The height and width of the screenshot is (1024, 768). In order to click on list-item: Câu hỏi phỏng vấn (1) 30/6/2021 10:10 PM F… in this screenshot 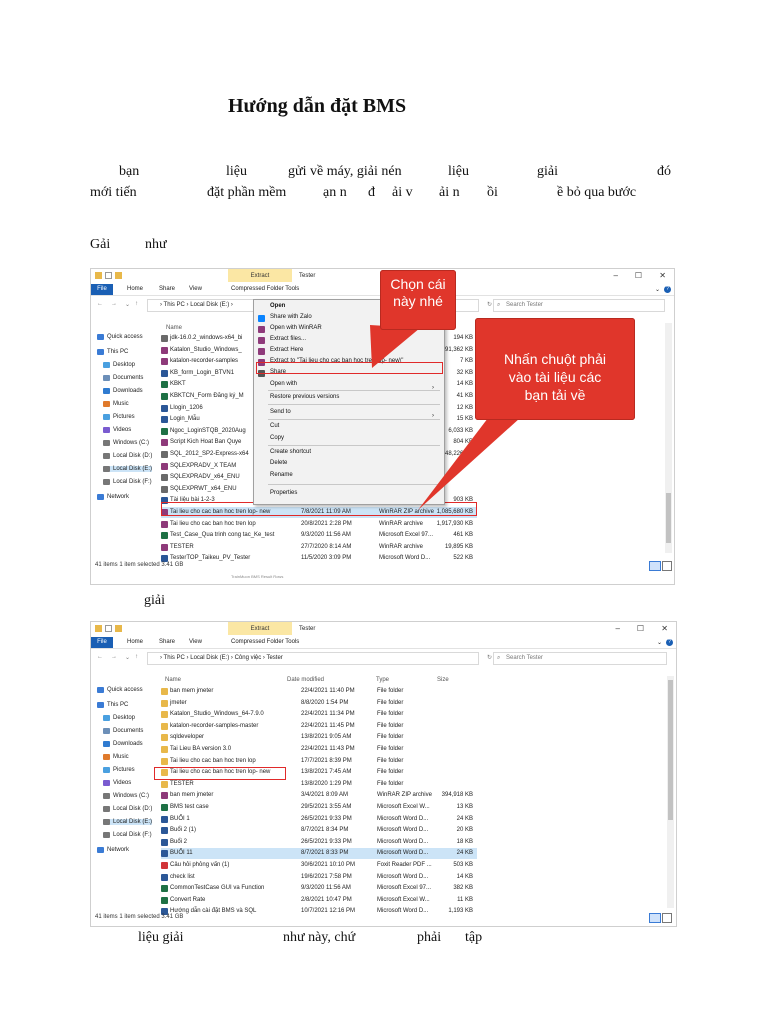, I will do `click(319, 865)`.